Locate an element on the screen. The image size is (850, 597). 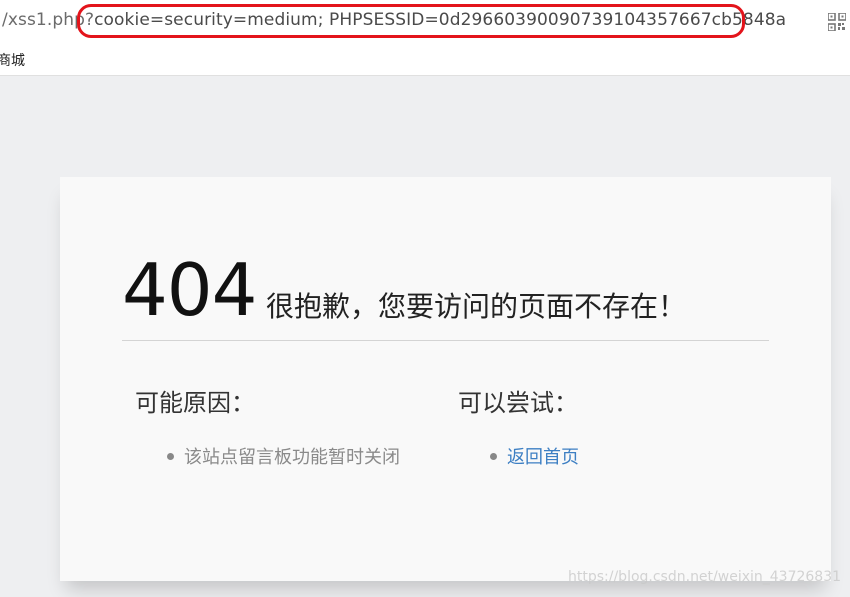
reason-item: 该站点留言板功能暂时关闭 is located at coordinates (283, 456).